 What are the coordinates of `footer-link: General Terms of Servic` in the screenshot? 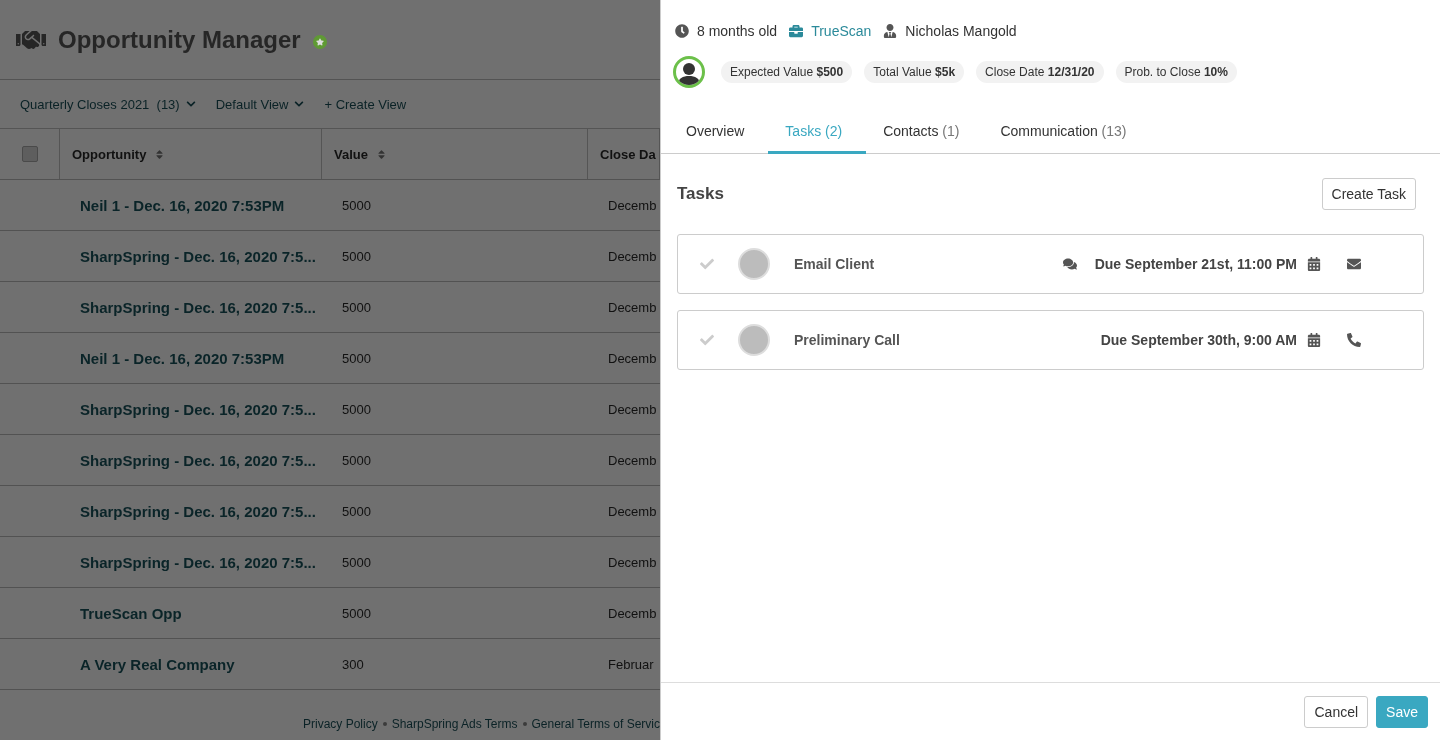 It's located at (595, 724).